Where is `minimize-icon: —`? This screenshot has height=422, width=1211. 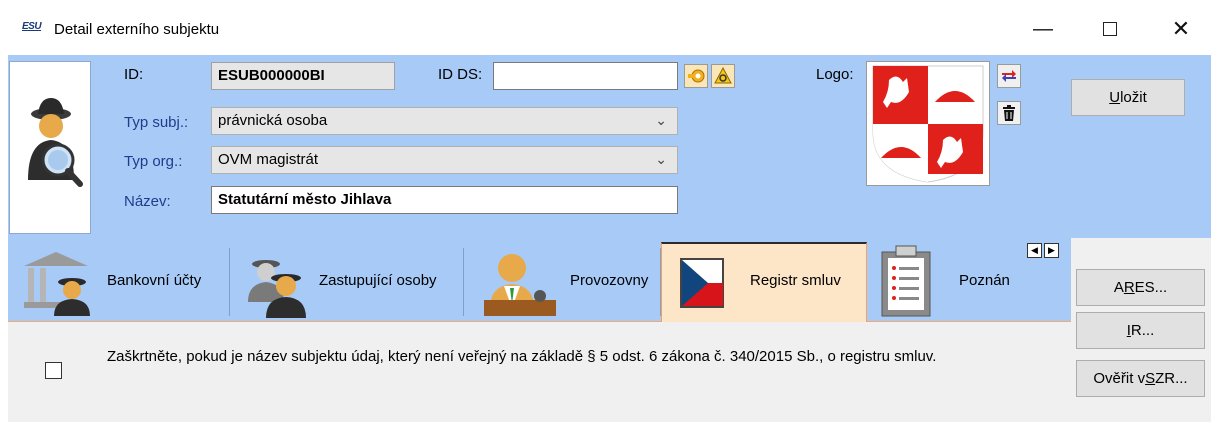 minimize-icon: — is located at coordinates (1043, 28).